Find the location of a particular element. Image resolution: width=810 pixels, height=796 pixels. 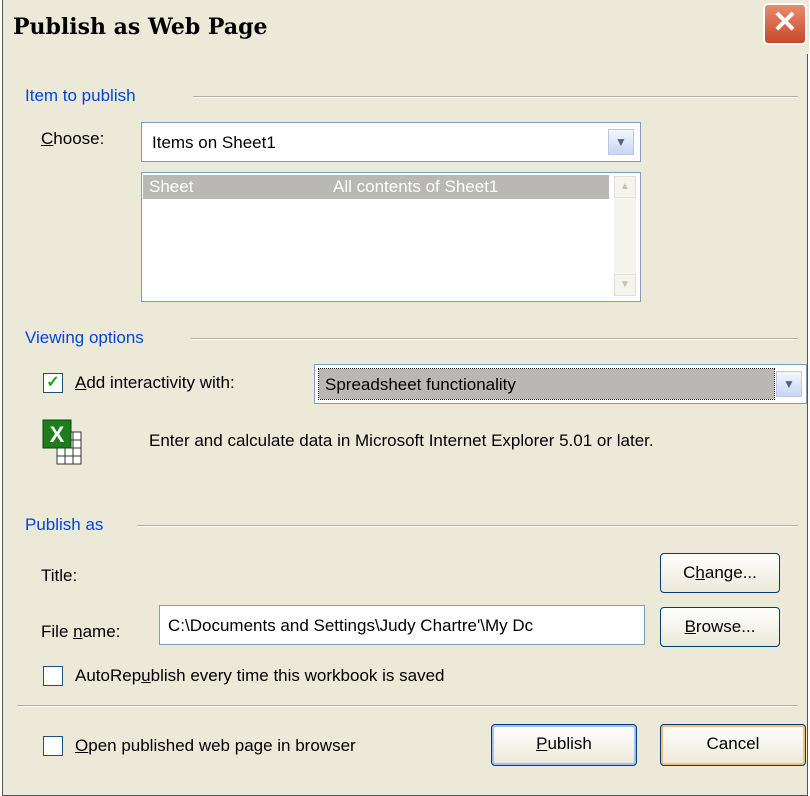

autorepublish-checkbox is located at coordinates (53, 676).